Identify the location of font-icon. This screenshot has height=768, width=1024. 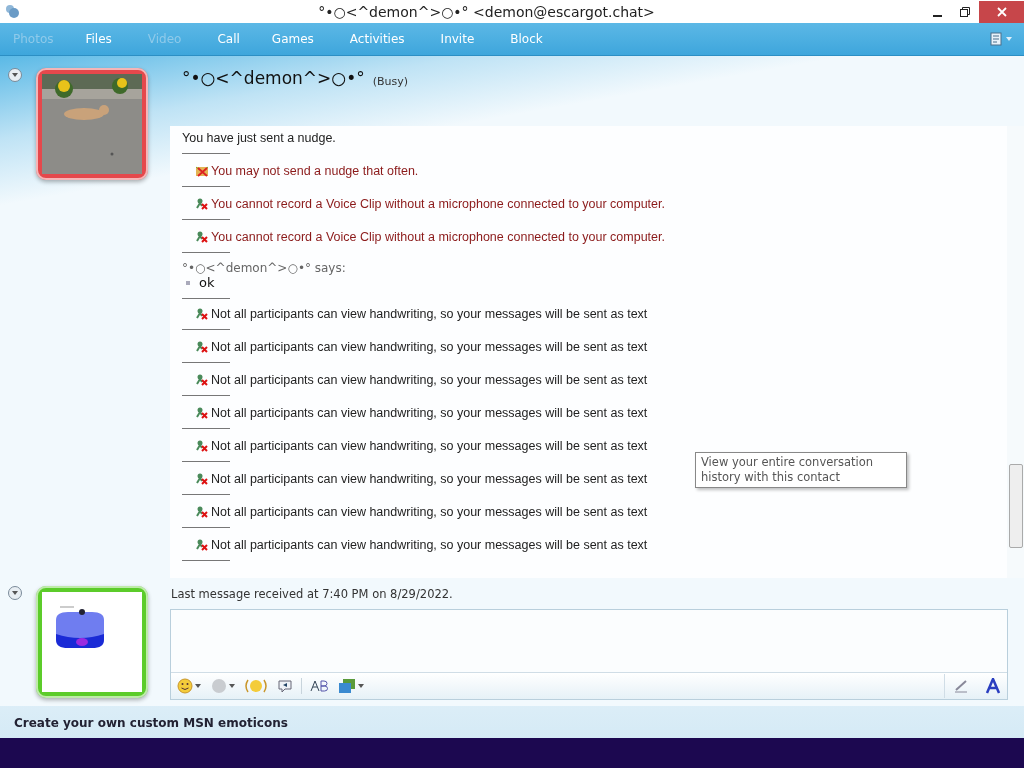
(319, 686).